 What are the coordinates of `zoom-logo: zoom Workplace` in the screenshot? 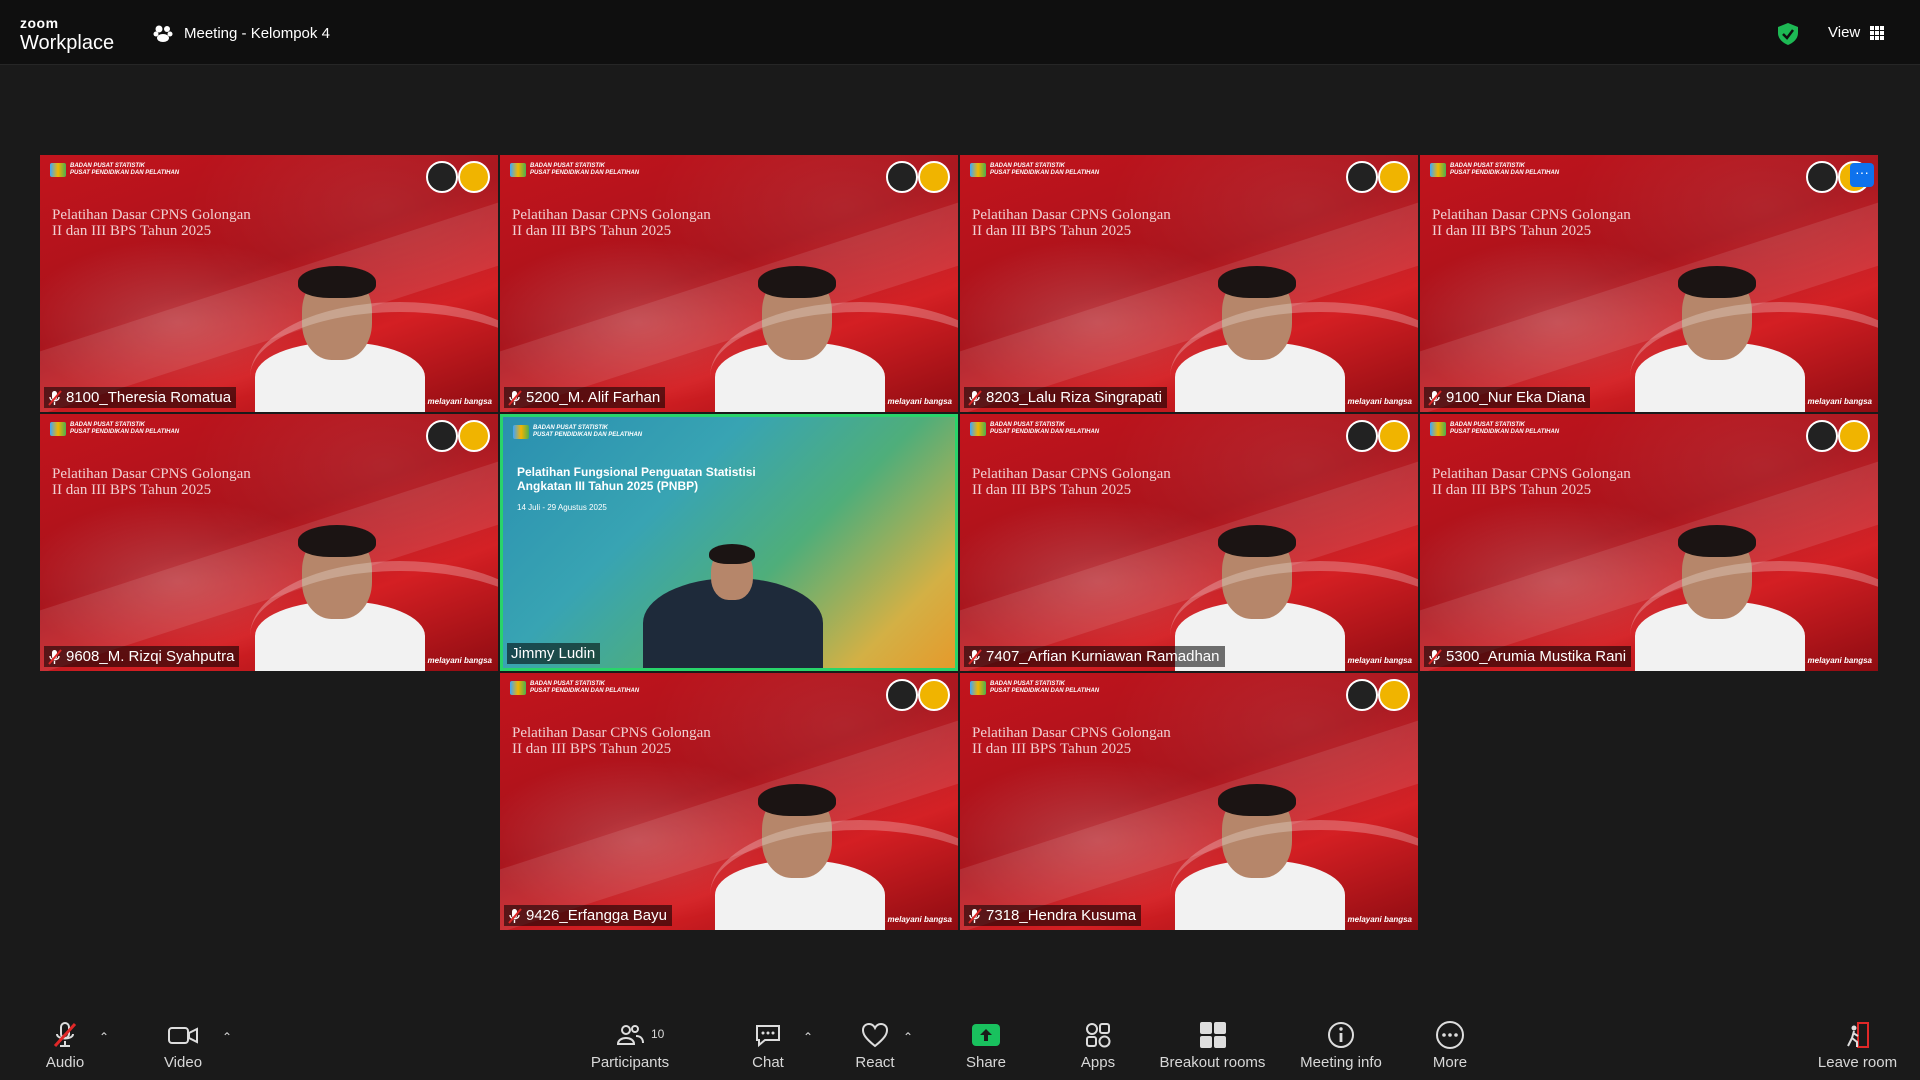 It's located at (67, 34).